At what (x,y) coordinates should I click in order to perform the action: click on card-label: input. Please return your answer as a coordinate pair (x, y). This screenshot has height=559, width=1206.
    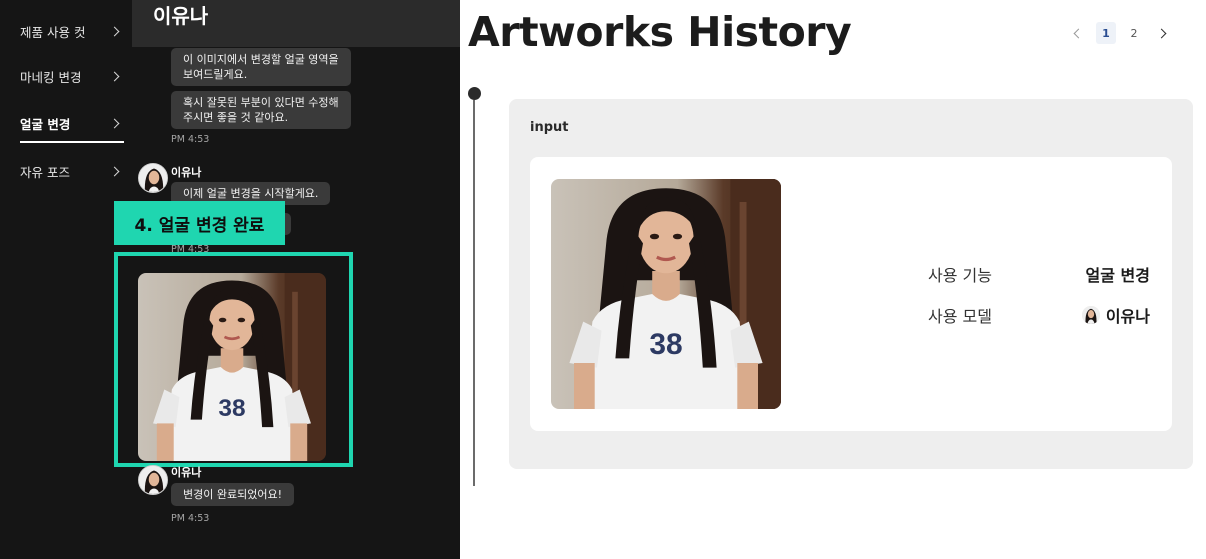
    Looking at the image, I should click on (549, 127).